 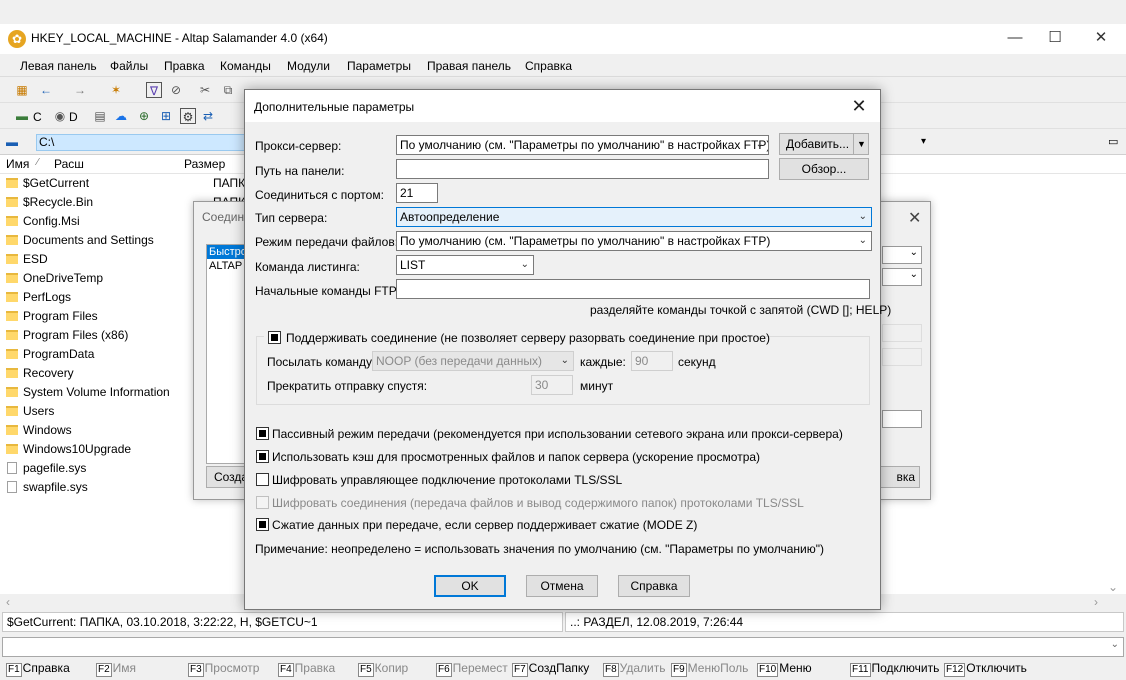 What do you see at coordinates (262, 456) in the screenshot?
I see `cache-checkbox` at bounding box center [262, 456].